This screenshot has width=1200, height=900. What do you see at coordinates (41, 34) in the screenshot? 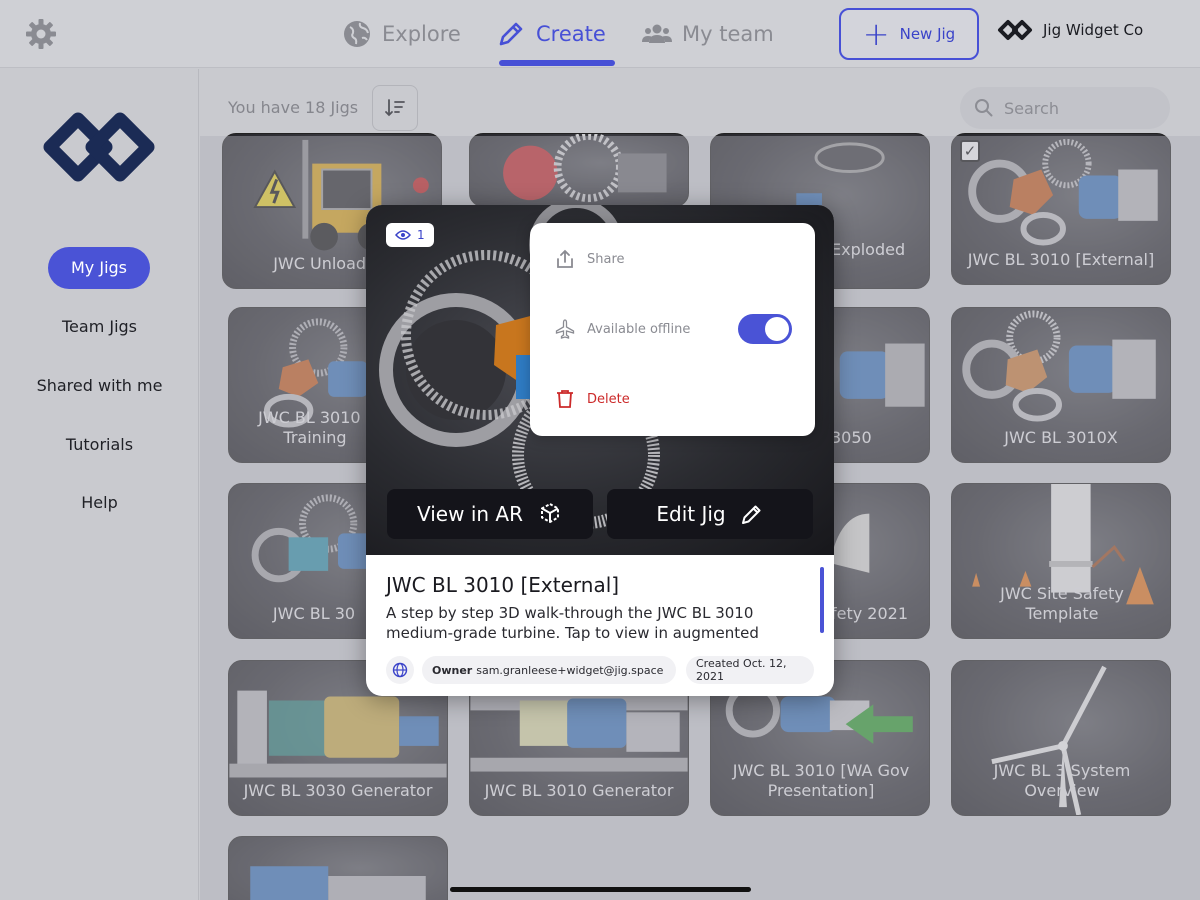
I see `gear-icon` at bounding box center [41, 34].